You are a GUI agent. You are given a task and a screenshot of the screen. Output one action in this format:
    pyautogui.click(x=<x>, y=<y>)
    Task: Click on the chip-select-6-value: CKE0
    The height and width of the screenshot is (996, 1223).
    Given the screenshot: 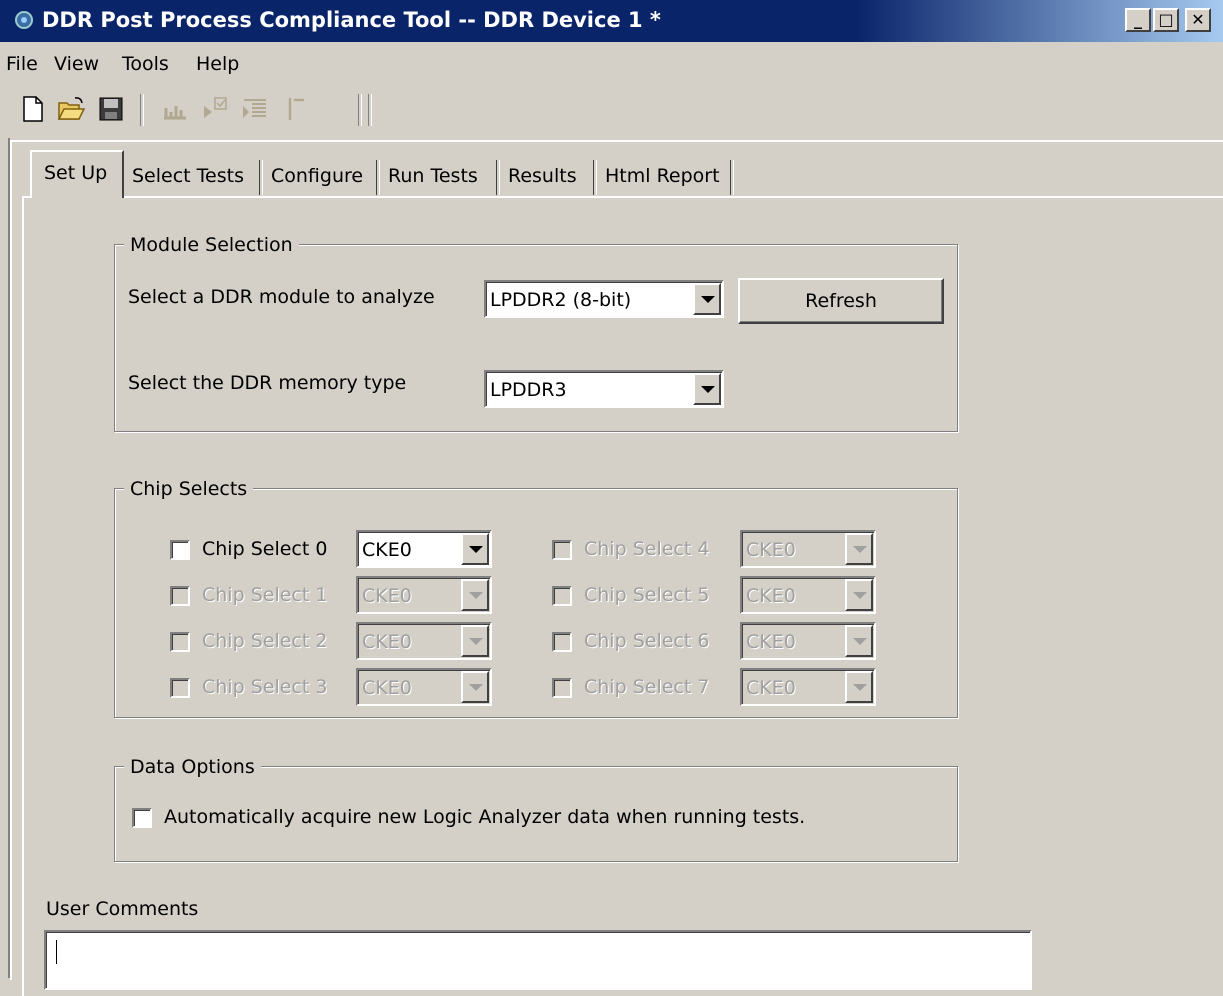 What is the action you would take?
    pyautogui.click(x=771, y=642)
    